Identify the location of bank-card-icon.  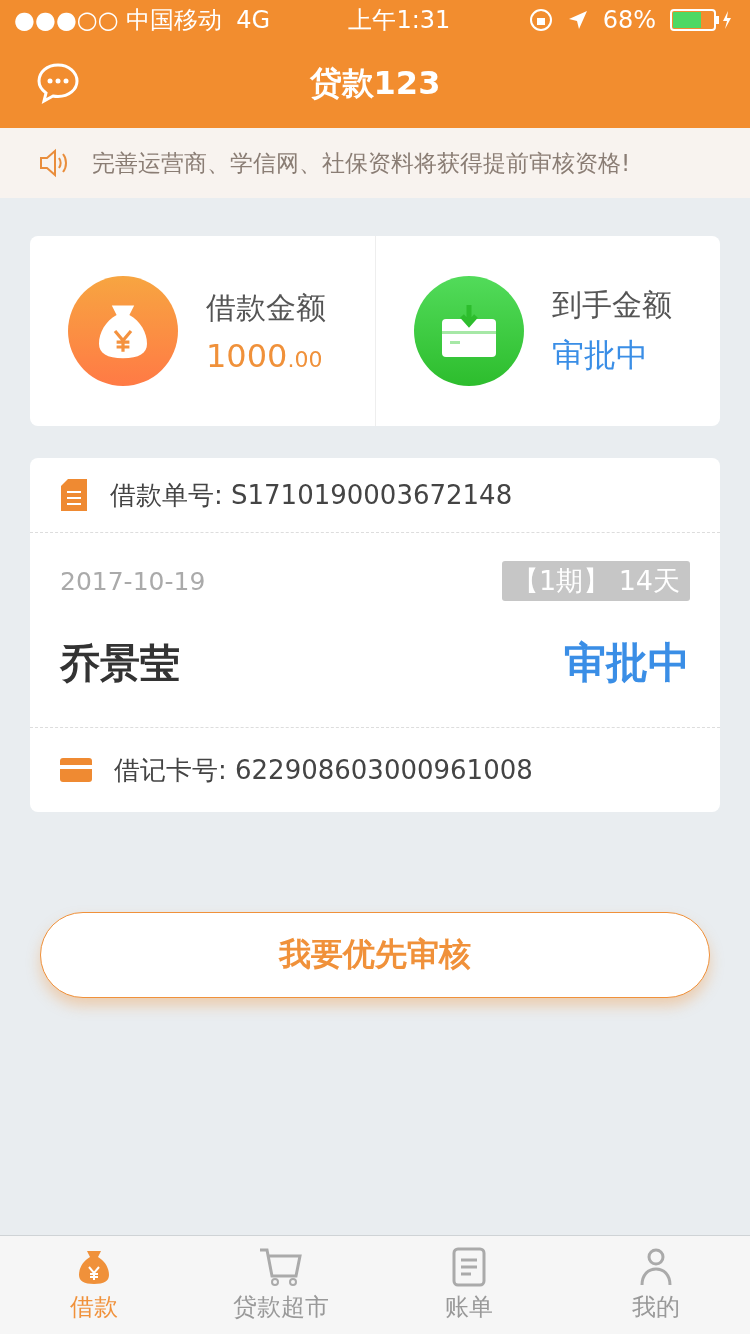
(76, 770).